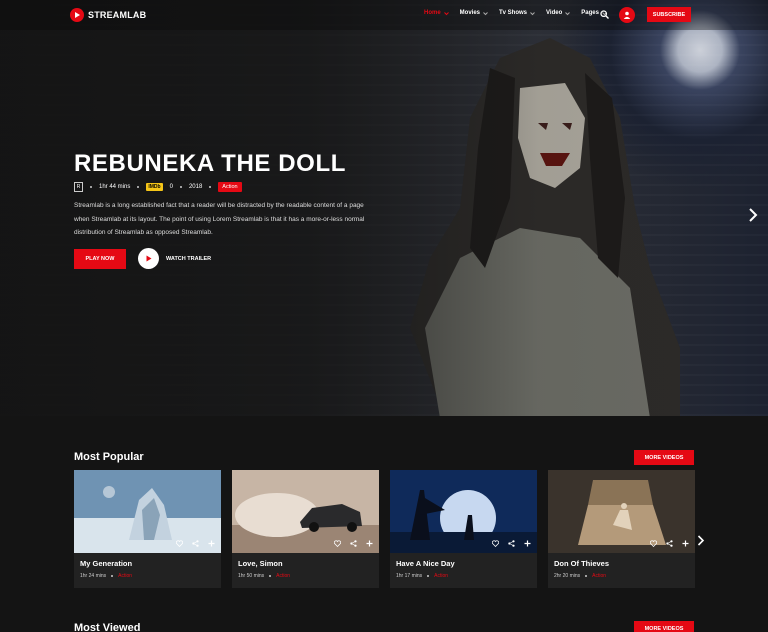 The width and height of the screenshot is (768, 632). Describe the element at coordinates (260, 563) in the screenshot. I see `movie-title: Love, Simon` at that location.